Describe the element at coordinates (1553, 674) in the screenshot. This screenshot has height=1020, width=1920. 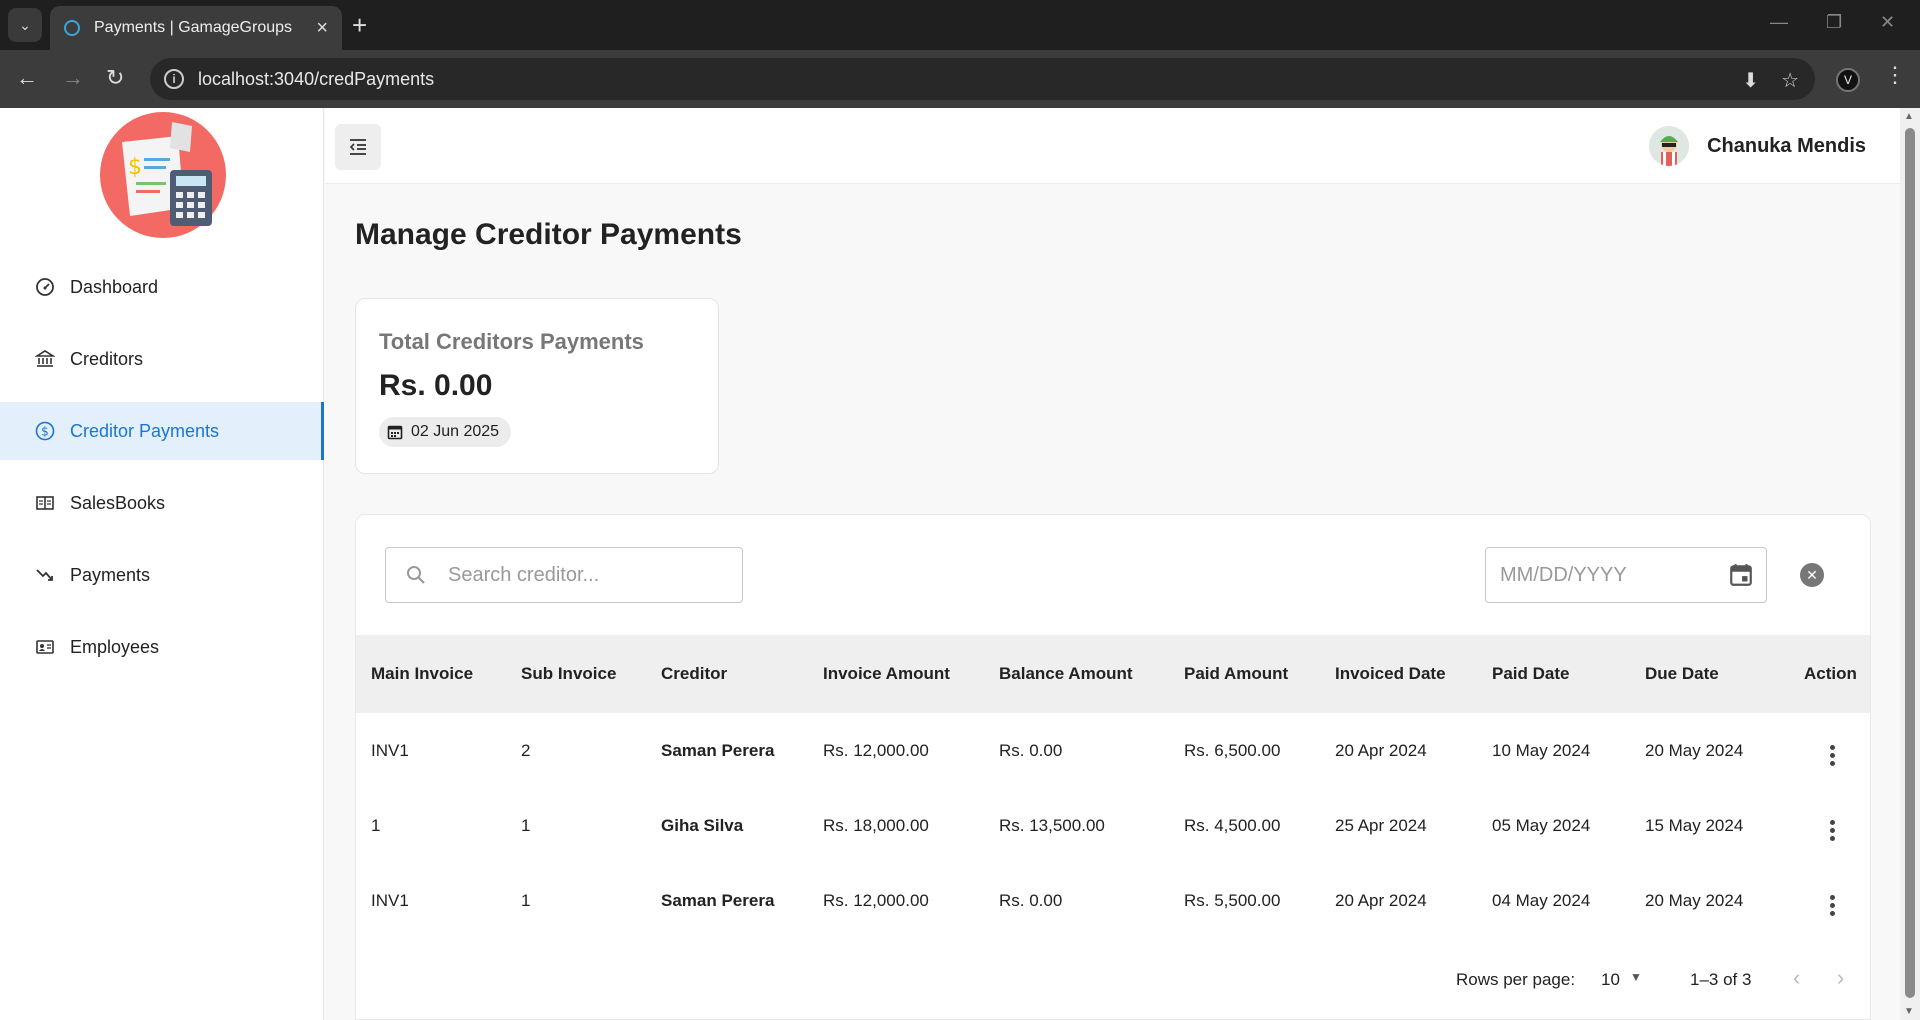
I see `column-header: Paid Date` at that location.